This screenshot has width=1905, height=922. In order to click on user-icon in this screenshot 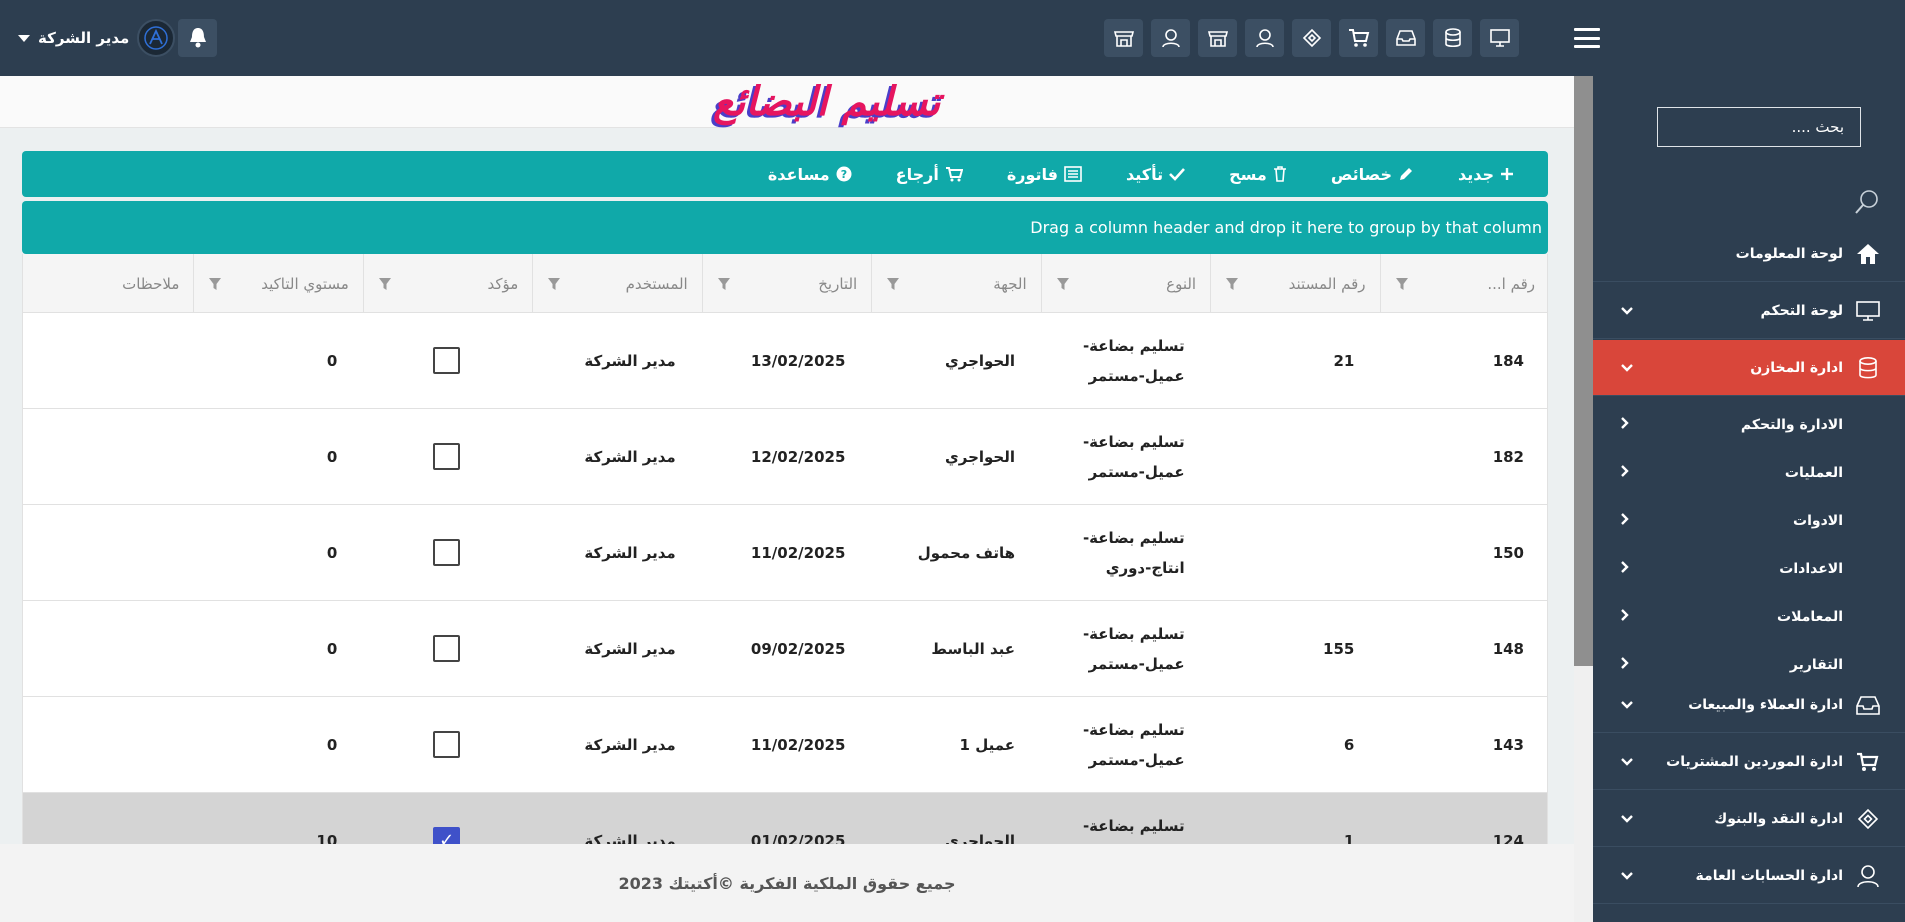, I will do `click(1868, 876)`.